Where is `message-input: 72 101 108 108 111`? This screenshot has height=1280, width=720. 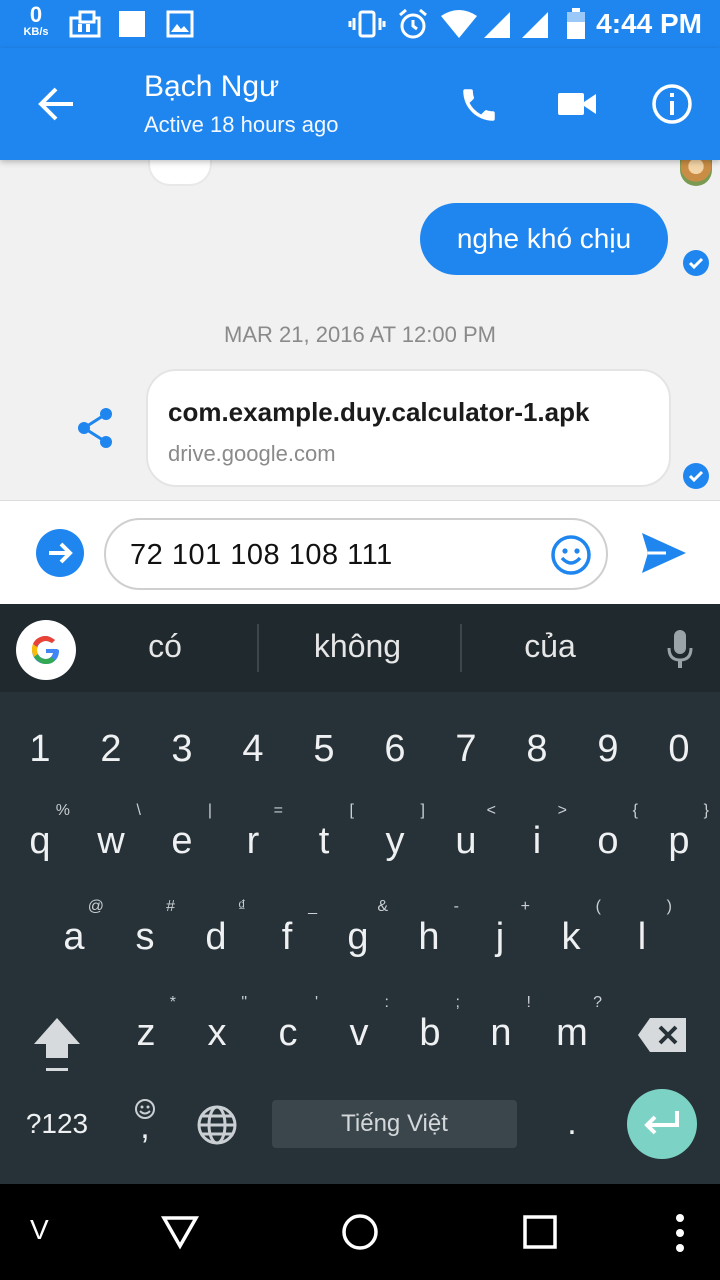 message-input: 72 101 108 108 111 is located at coordinates (356, 554).